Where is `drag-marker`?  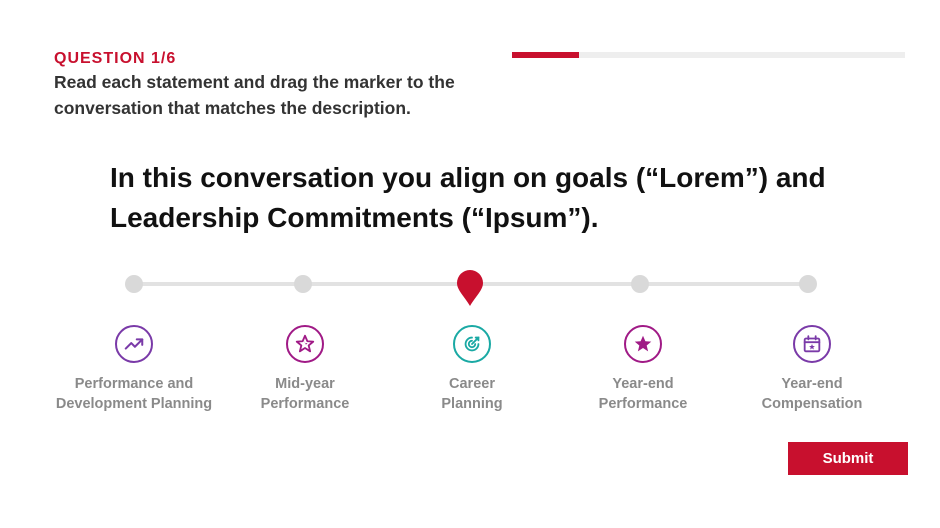
drag-marker is located at coordinates (470, 288).